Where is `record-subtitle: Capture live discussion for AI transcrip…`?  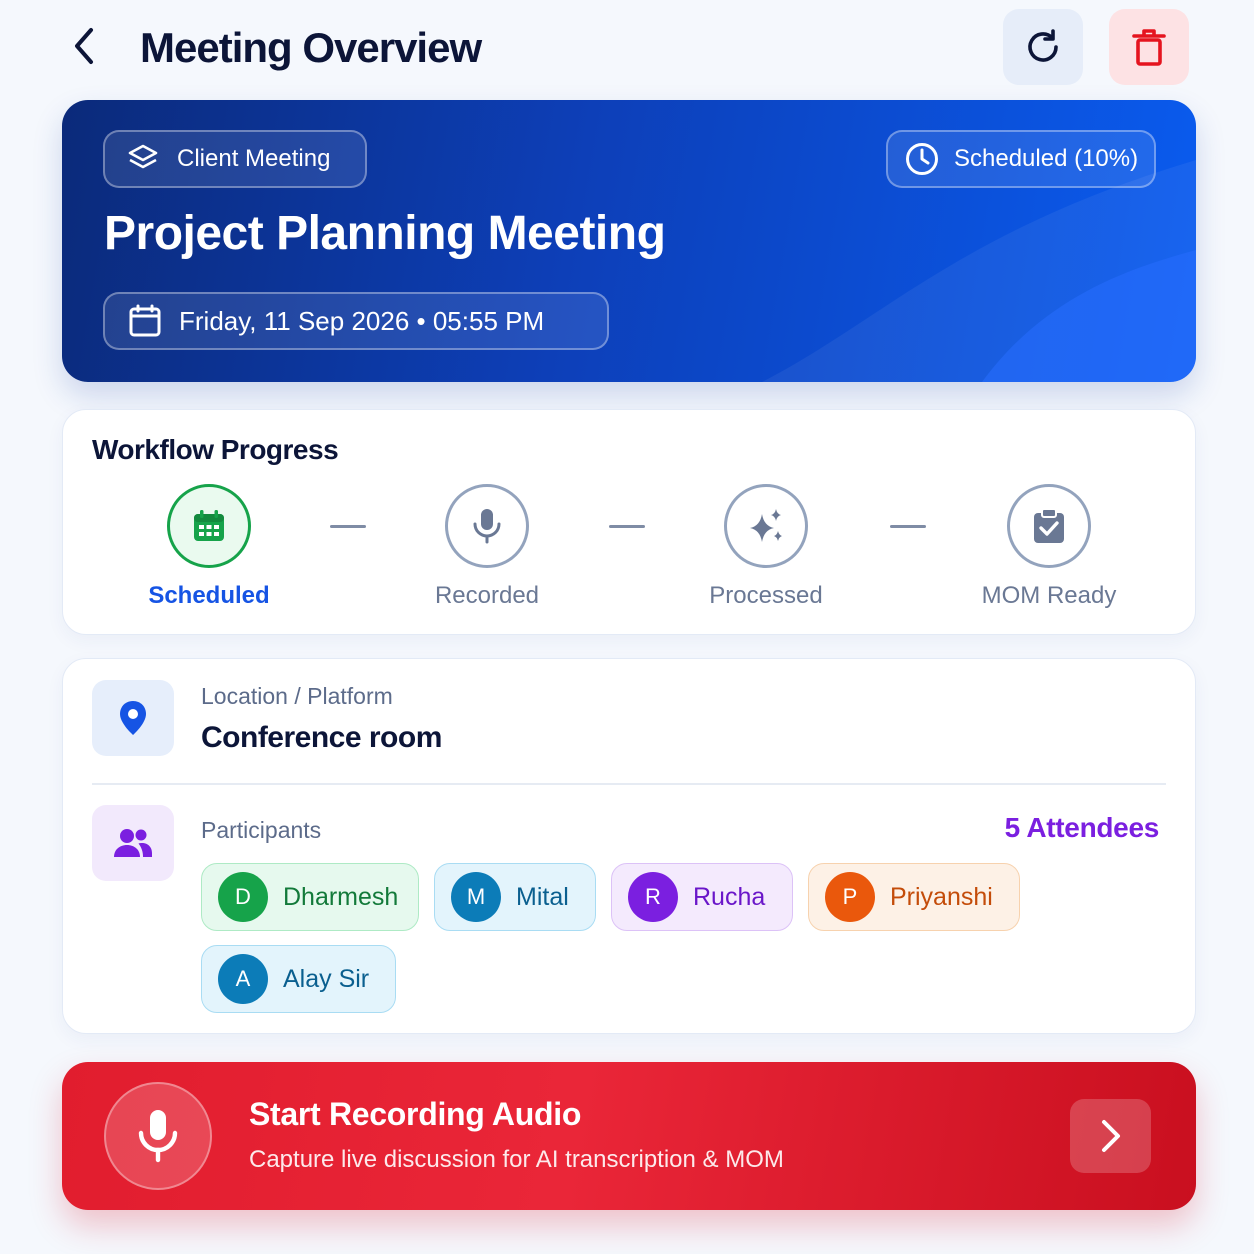
record-subtitle: Capture live discussion for AI transcrip… is located at coordinates (516, 1159).